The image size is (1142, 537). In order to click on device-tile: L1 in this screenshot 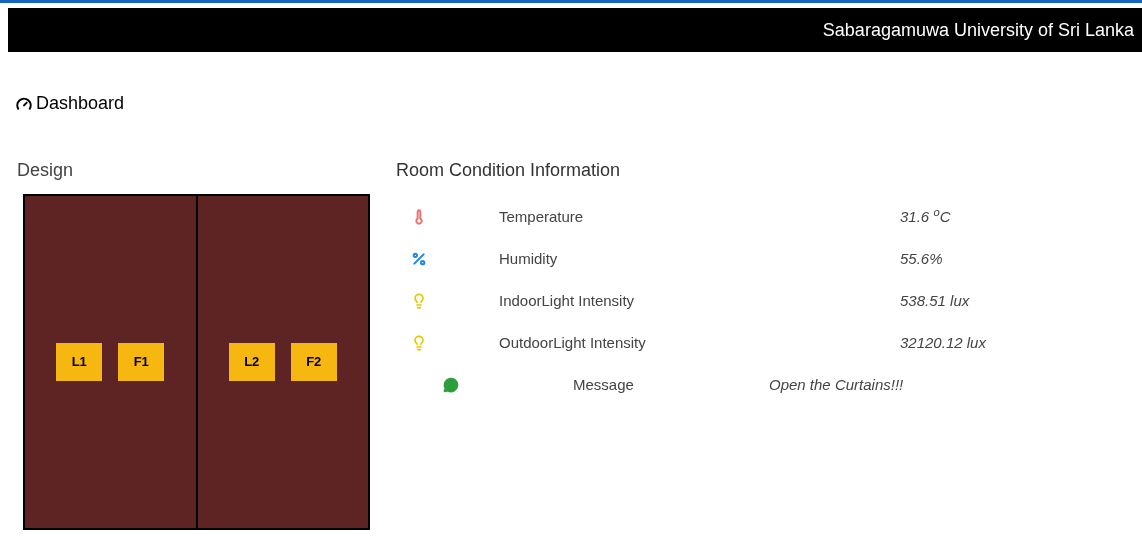, I will do `click(79, 362)`.